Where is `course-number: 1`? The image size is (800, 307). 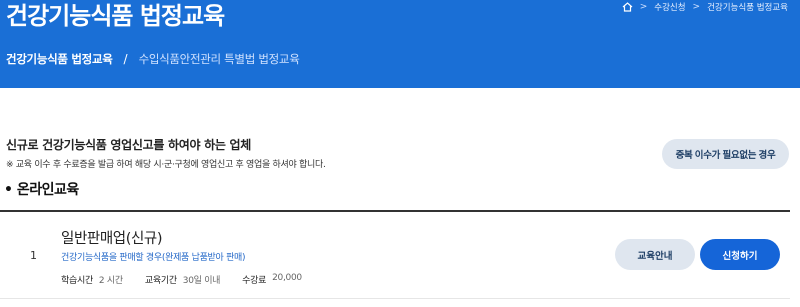
course-number: 1 is located at coordinates (33, 255).